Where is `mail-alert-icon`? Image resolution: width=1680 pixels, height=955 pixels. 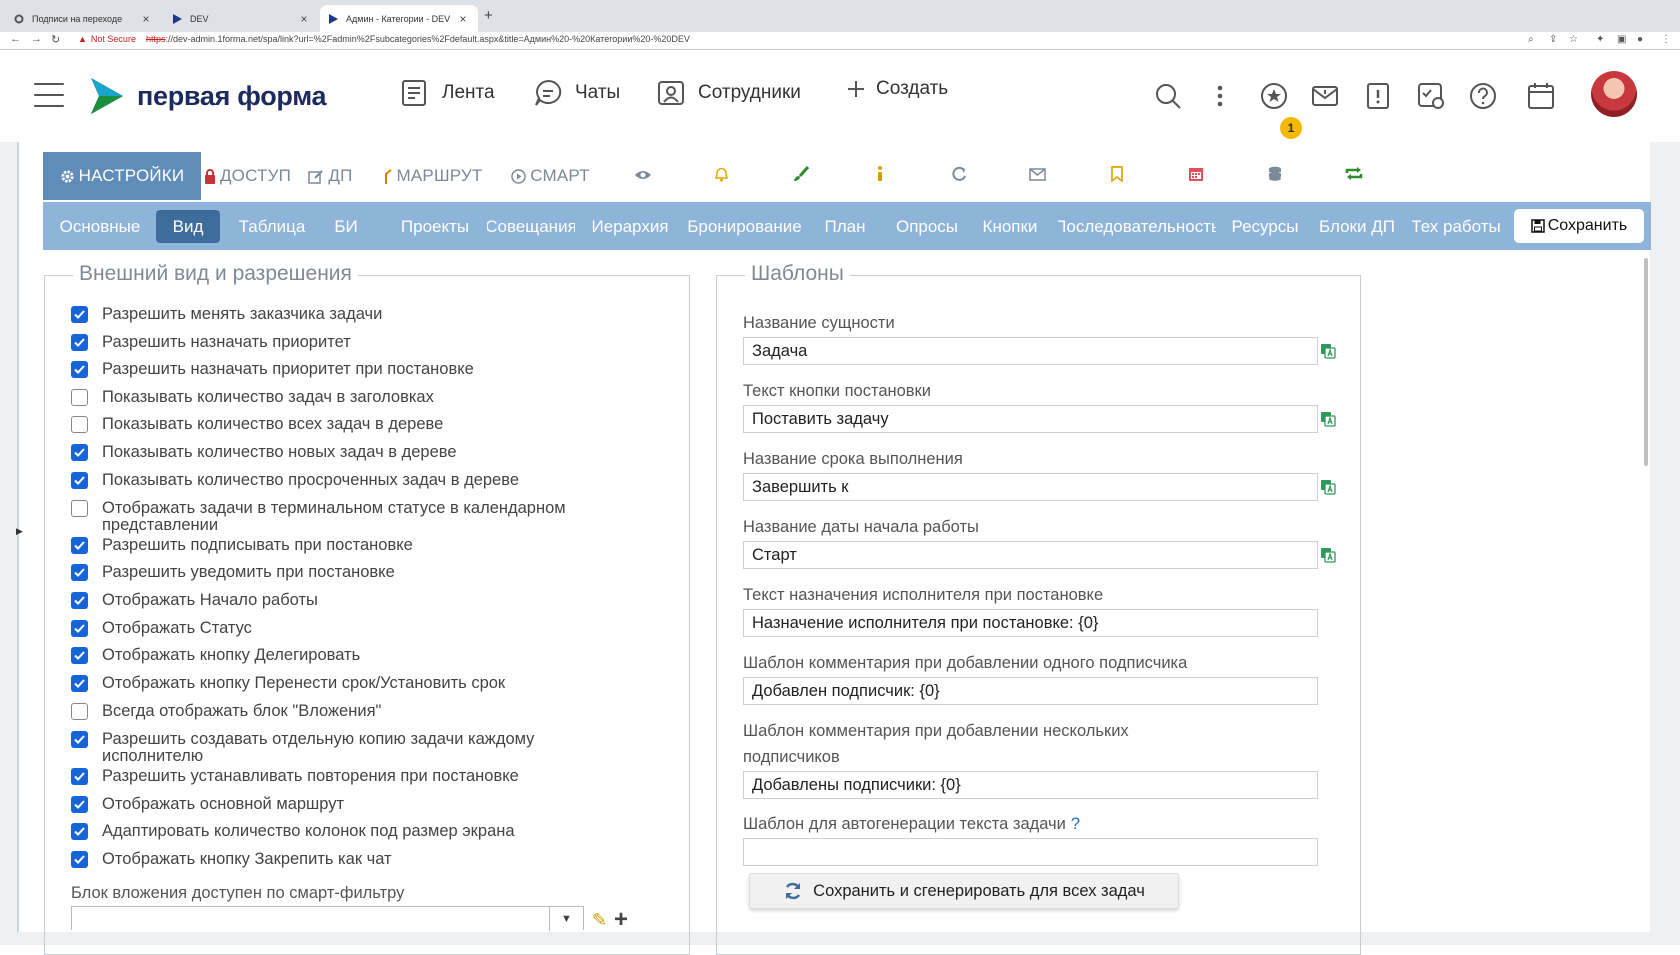 mail-alert-icon is located at coordinates (1325, 96).